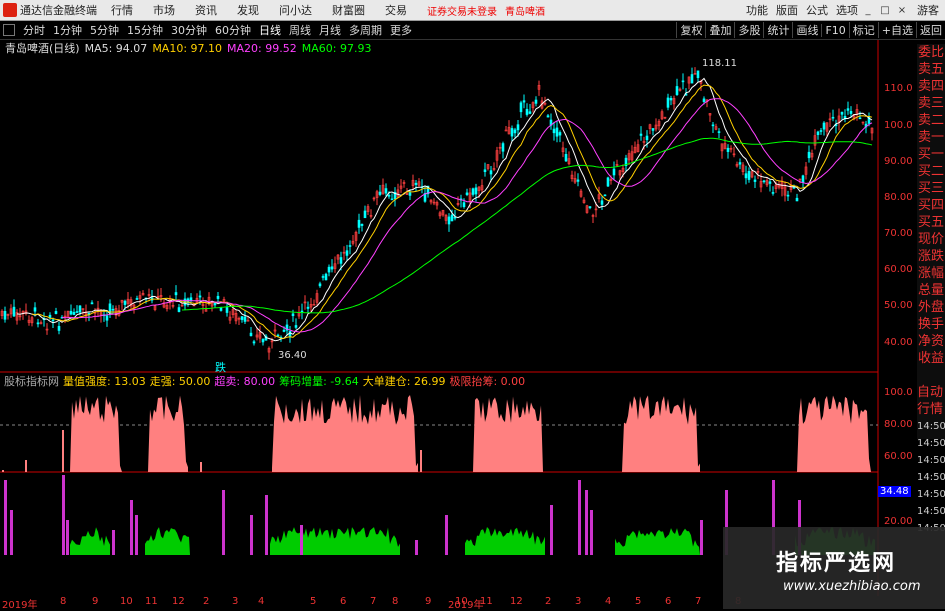 Image resolution: width=945 pixels, height=611 pixels. I want to click on menu-item: 市场, so click(164, 10).